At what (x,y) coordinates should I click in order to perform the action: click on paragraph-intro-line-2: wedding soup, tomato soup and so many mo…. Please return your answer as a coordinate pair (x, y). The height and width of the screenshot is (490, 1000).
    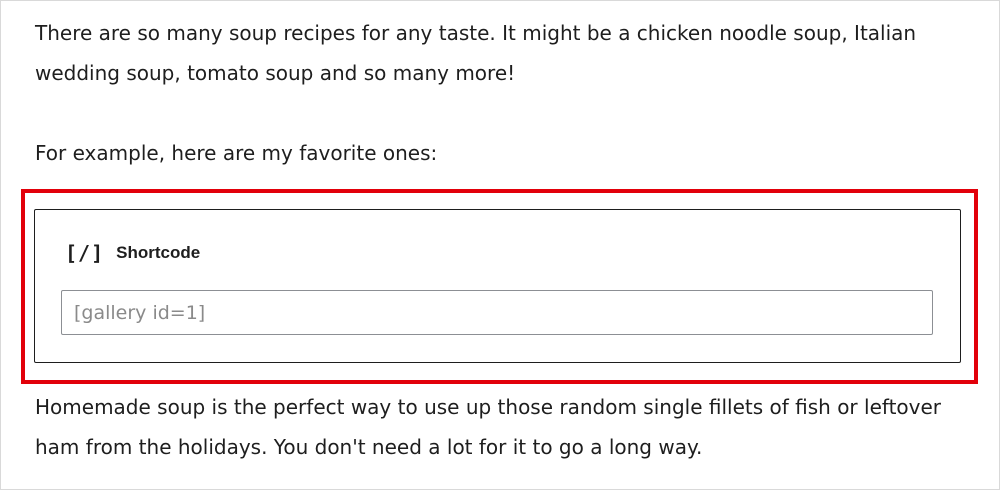
    Looking at the image, I should click on (275, 73).